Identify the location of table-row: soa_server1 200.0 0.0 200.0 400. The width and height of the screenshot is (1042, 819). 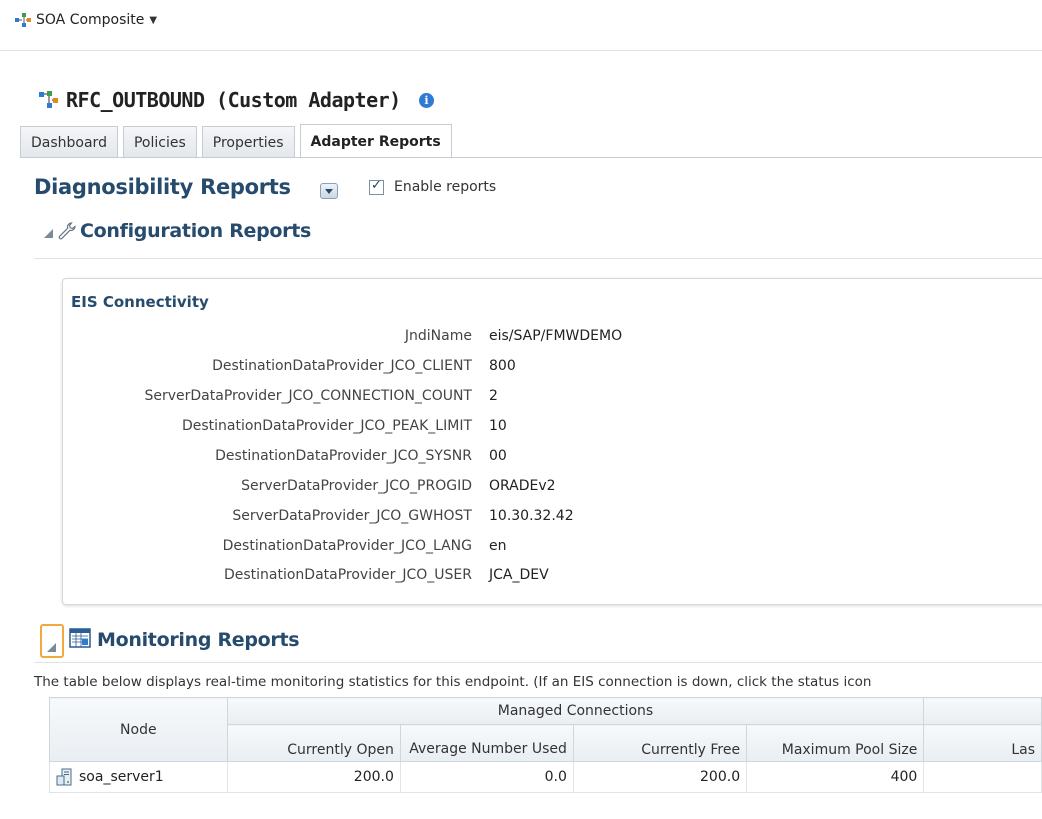
(545, 777).